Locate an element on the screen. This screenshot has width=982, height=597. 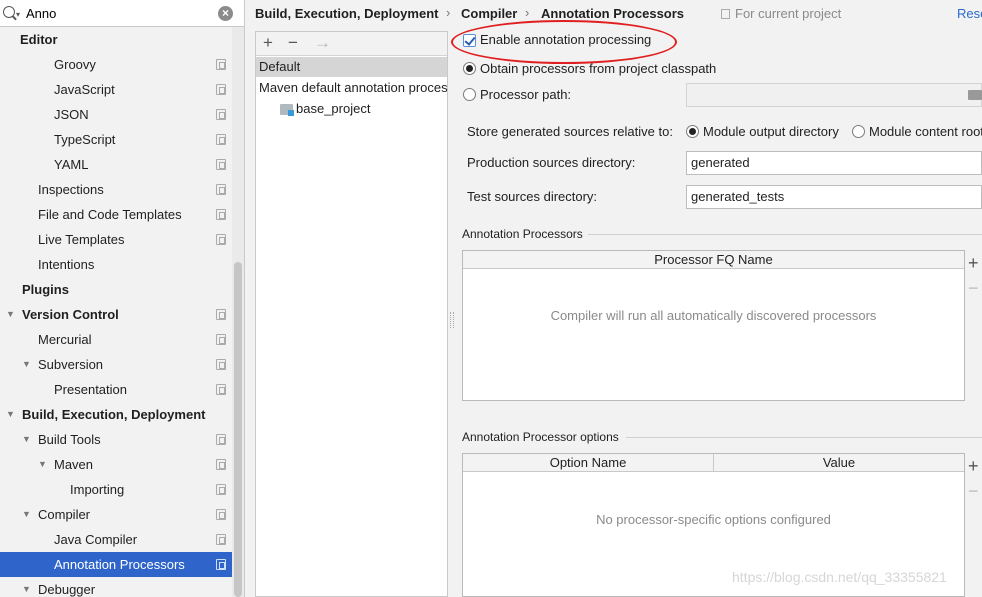
sidebar-item-annotation-processors: Annotation Processors is located at coordinates (116, 564).